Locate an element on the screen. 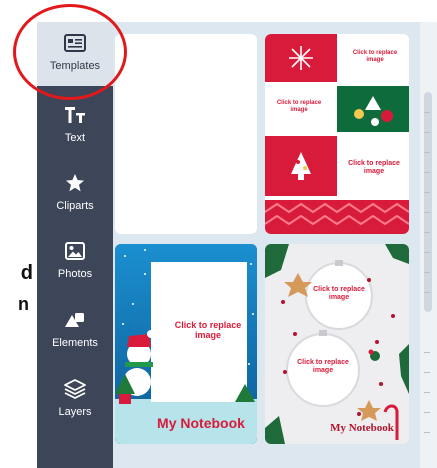  sidebar-item-label: Elements is located at coordinates (75, 343).